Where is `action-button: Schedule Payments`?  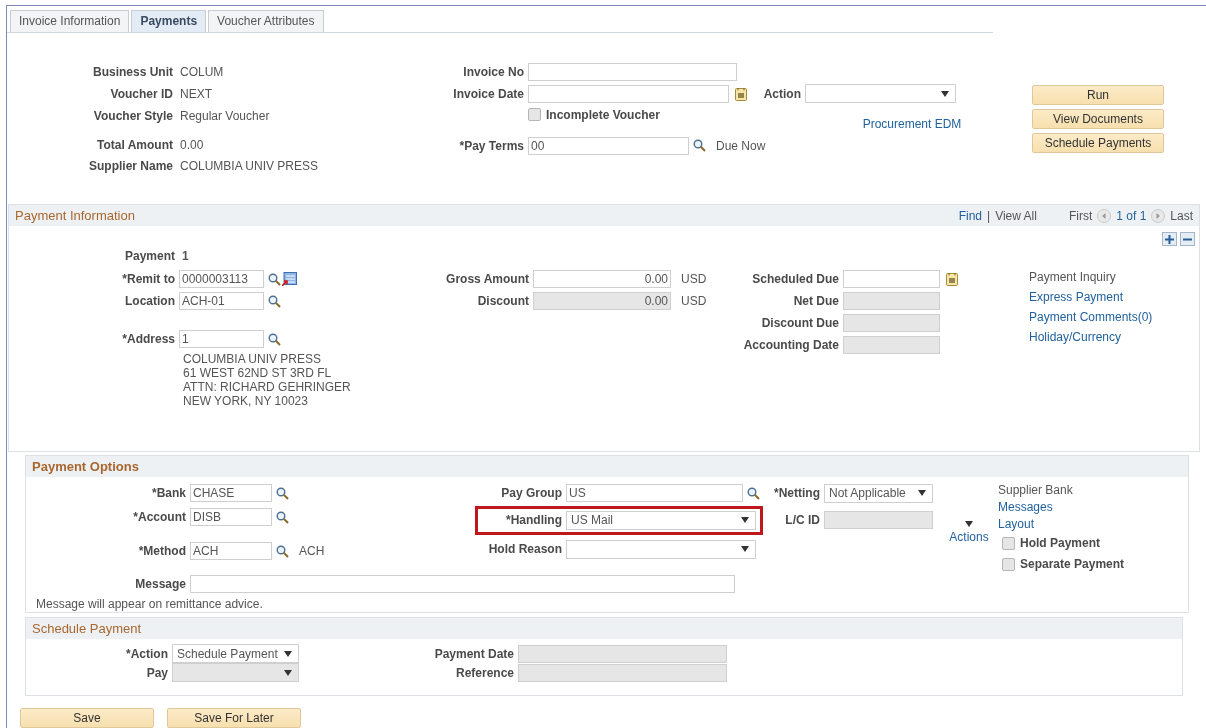 action-button: Schedule Payments is located at coordinates (1098, 142).